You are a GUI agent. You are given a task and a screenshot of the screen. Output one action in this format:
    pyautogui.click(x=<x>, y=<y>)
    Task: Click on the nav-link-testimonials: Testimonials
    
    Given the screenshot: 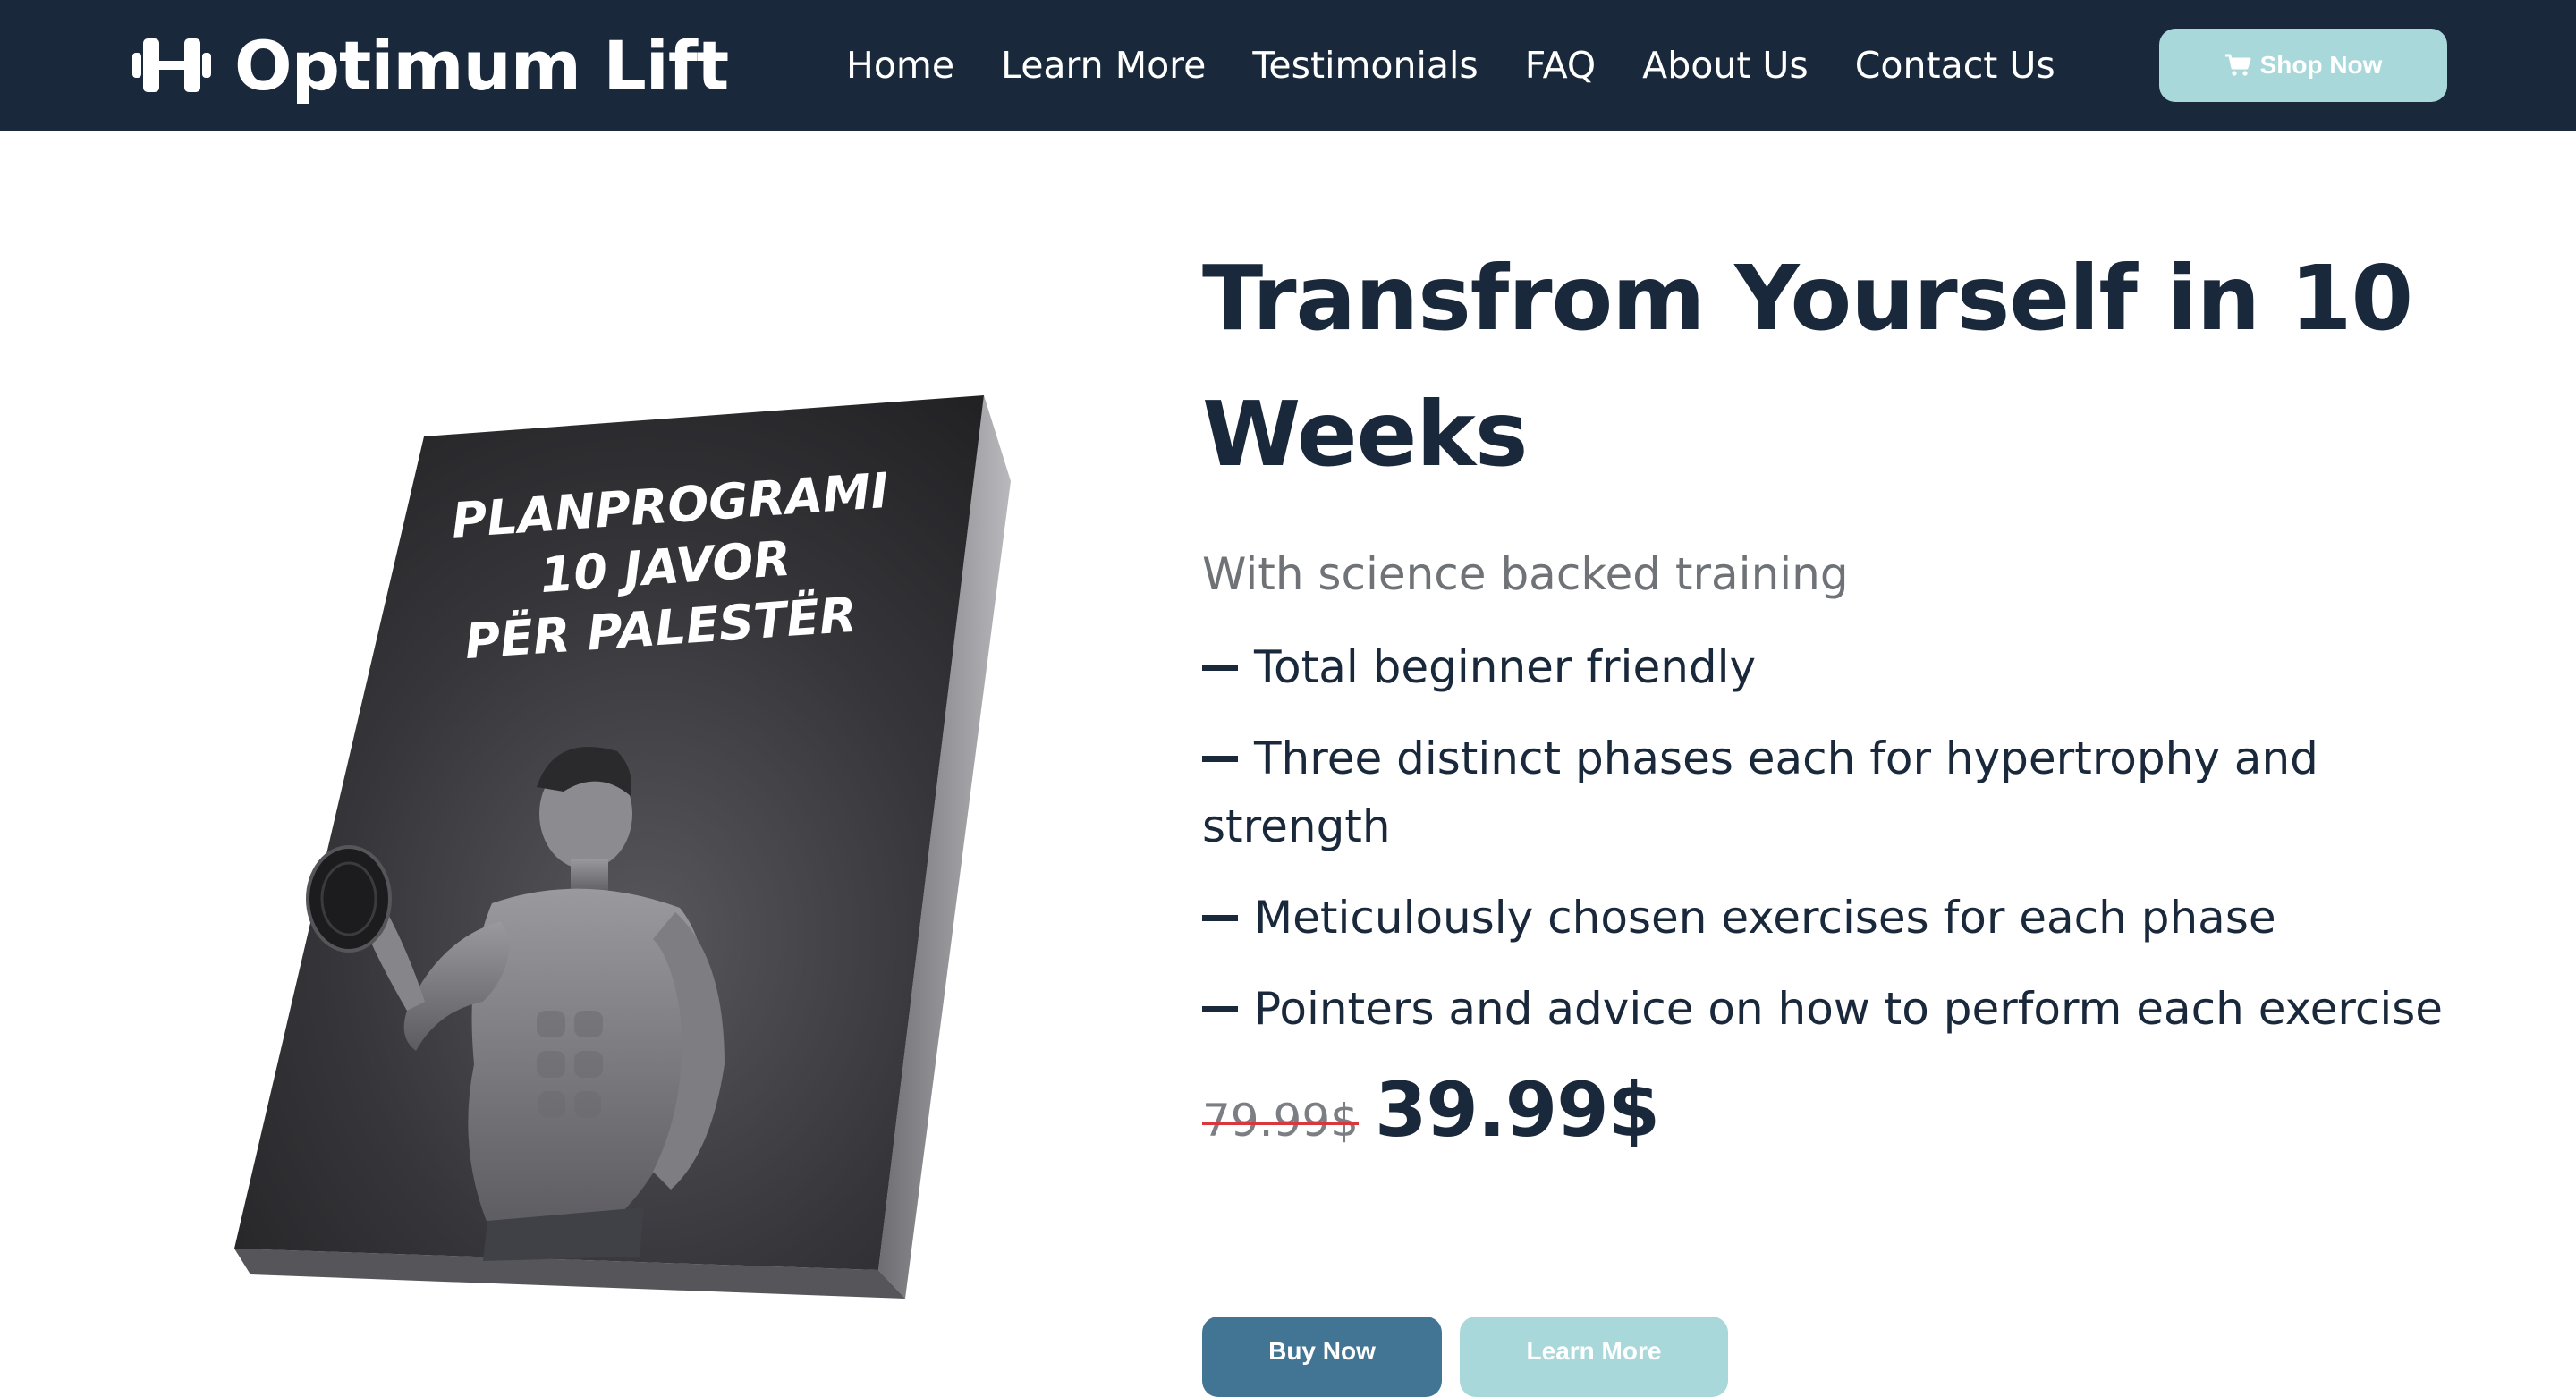 What is the action you would take?
    pyautogui.click(x=1365, y=65)
    